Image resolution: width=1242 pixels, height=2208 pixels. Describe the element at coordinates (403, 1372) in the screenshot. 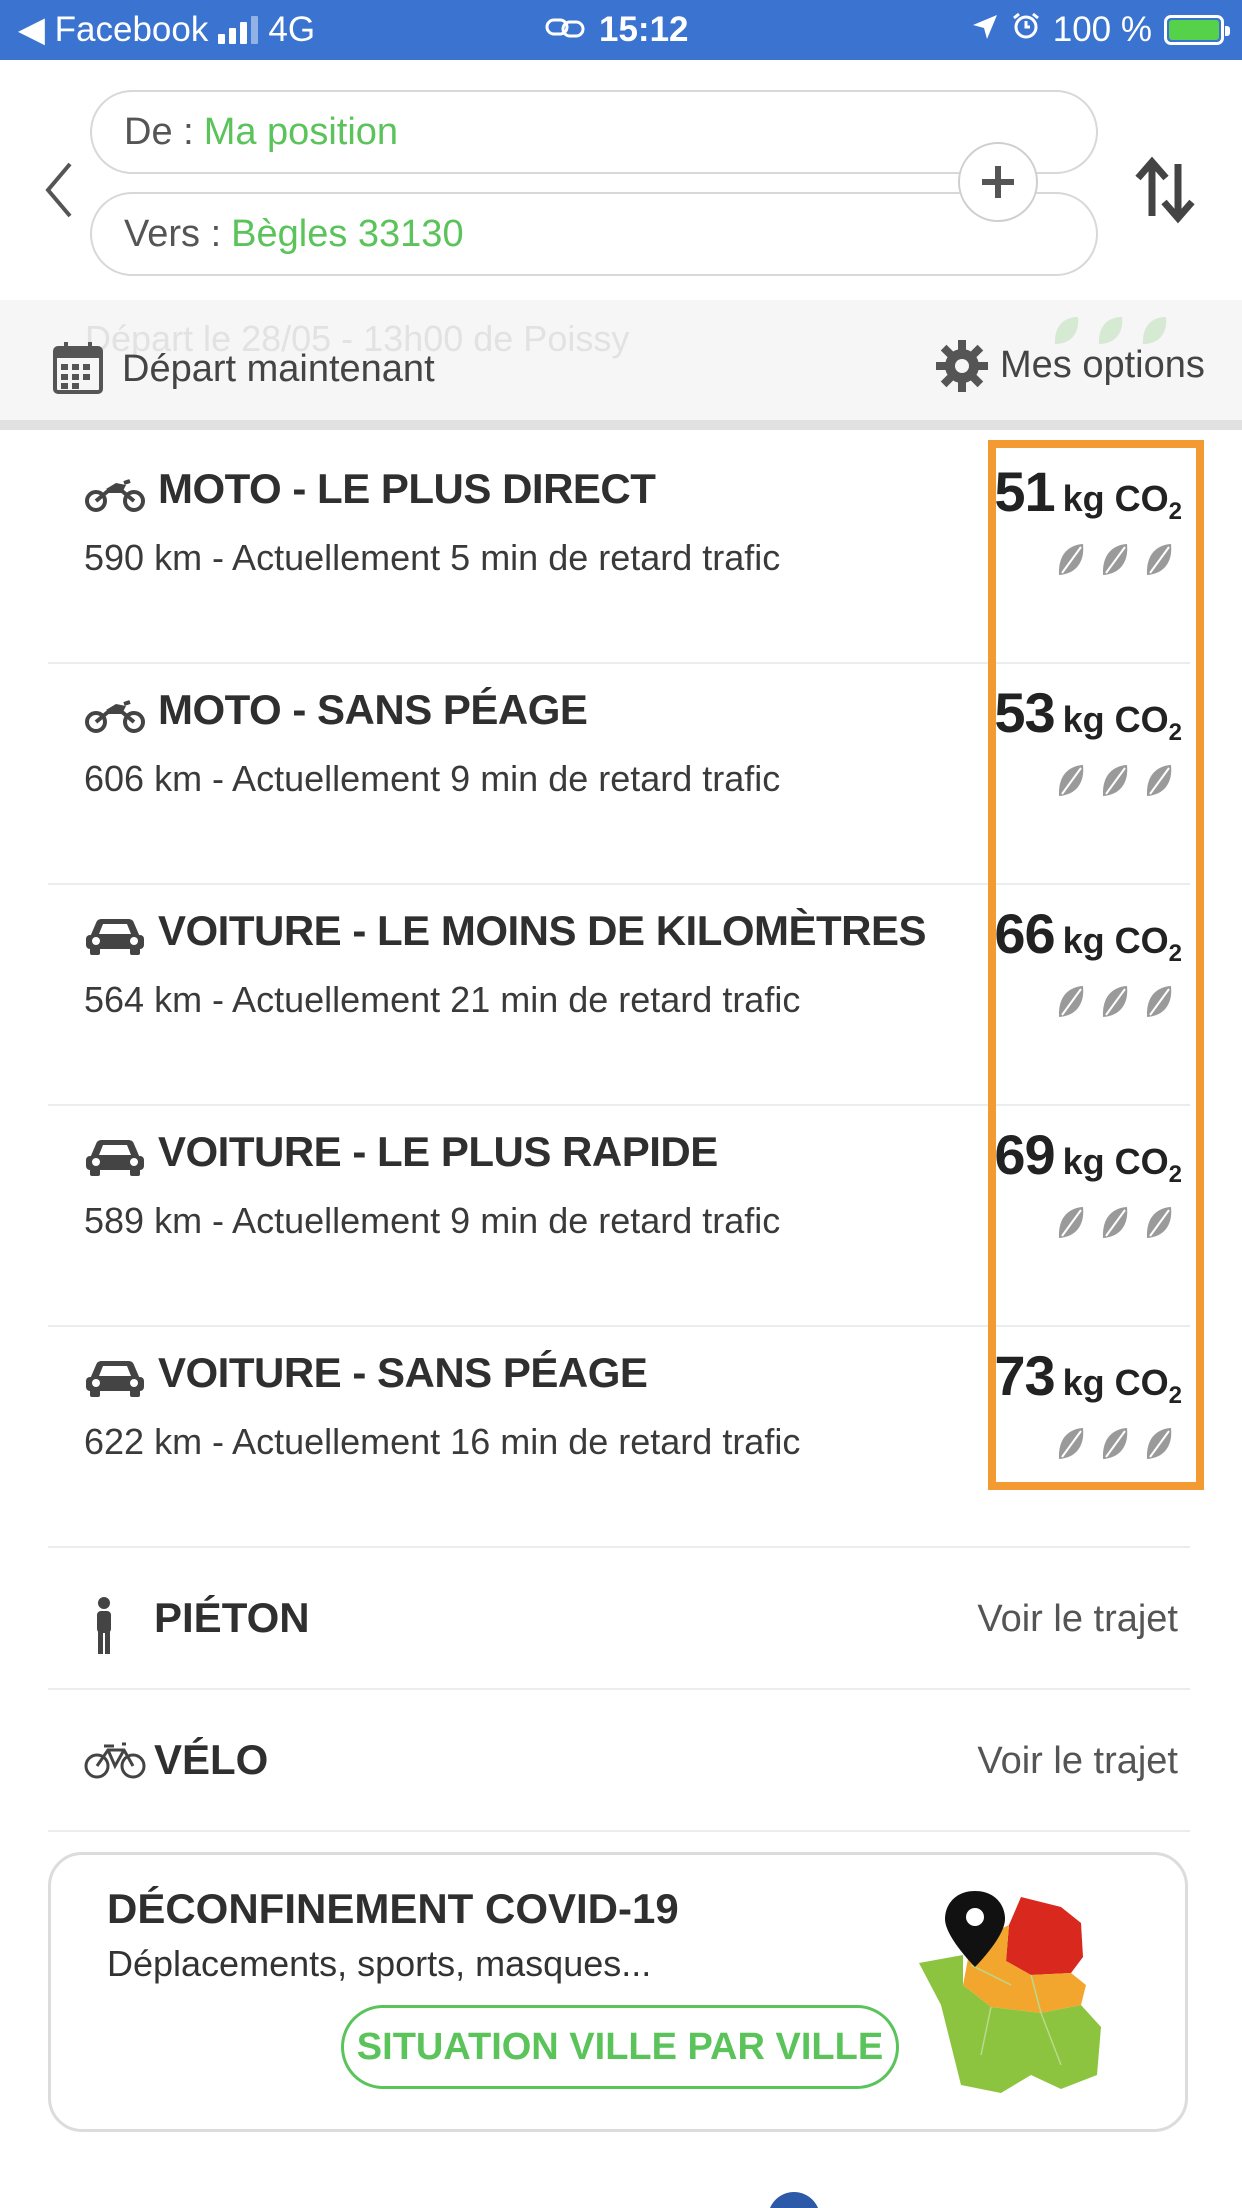

I see `route-title: VOITURE - SANS PÉAGE` at that location.